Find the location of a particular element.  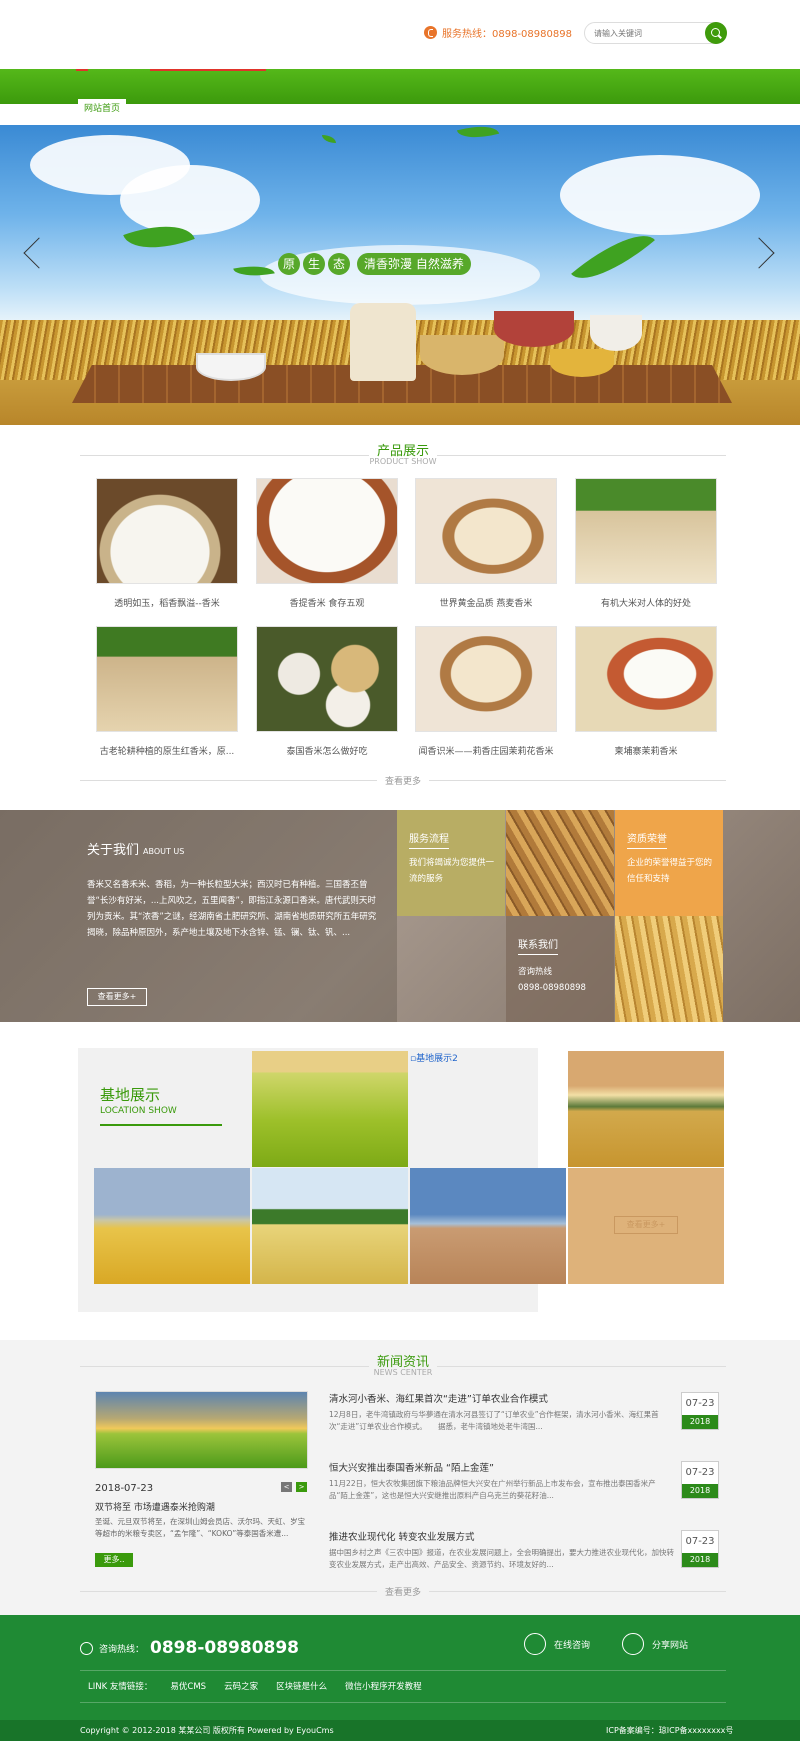

honor-desc: 企业的荣誉得益于您的信任和支持 is located at coordinates (670, 871).